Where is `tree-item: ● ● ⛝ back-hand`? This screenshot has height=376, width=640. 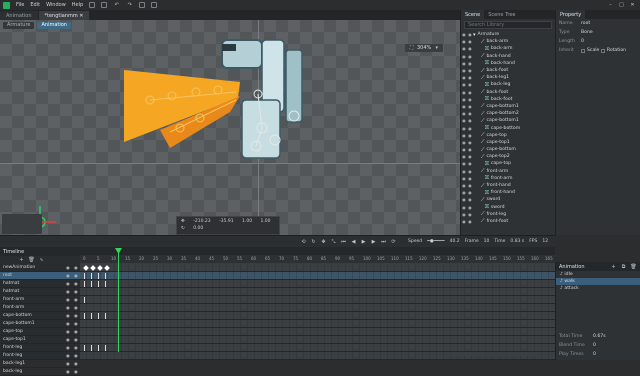
tree-item: ● ● ⛝ back-hand is located at coordinates (508, 63).